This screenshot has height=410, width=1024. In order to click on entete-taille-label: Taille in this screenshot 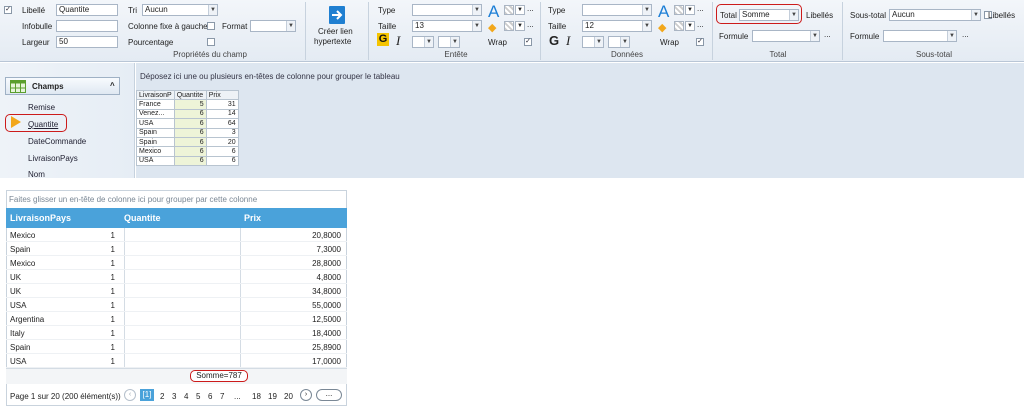, I will do `click(387, 26)`.